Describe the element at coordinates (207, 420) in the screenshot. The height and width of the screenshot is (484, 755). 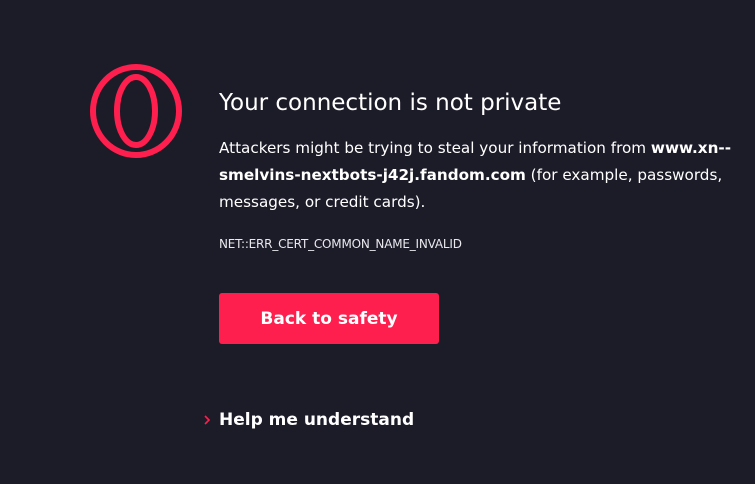
I see `chevron-right-icon` at that location.